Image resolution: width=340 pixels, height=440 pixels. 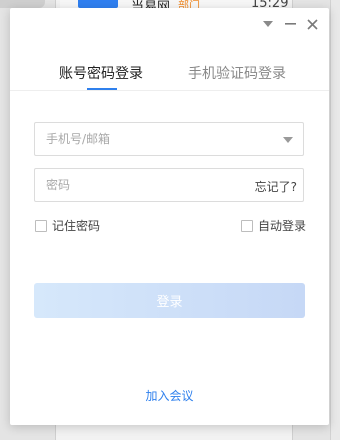 What do you see at coordinates (247, 225) in the screenshot?
I see `auto-login-box` at bounding box center [247, 225].